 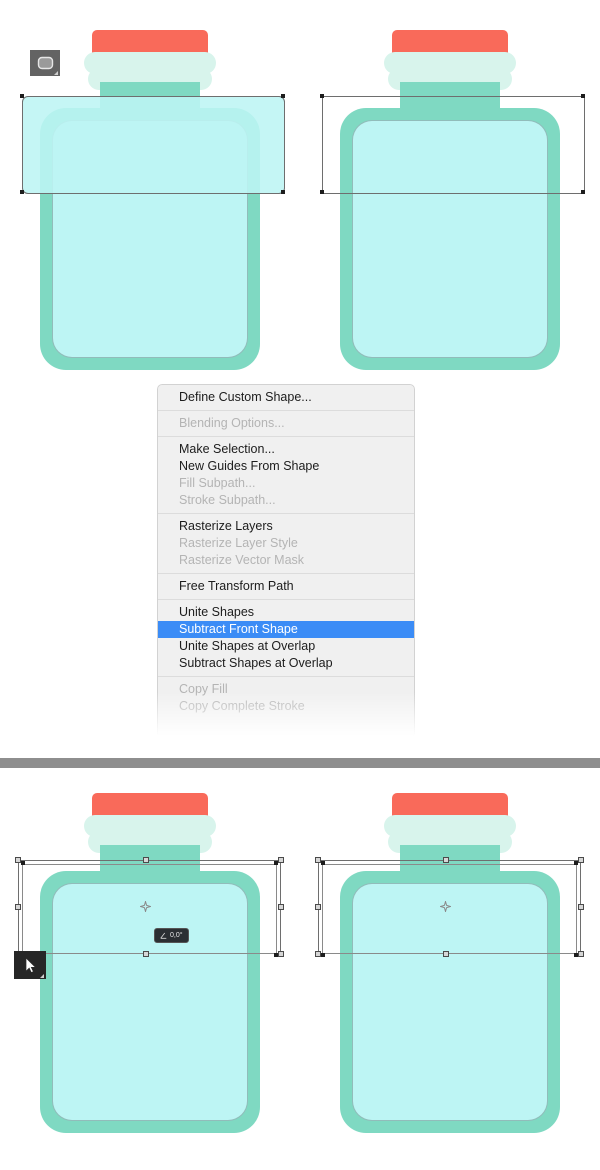 What do you see at coordinates (203, 689) in the screenshot?
I see `menu-item-copy-fill: Copy Fill` at bounding box center [203, 689].